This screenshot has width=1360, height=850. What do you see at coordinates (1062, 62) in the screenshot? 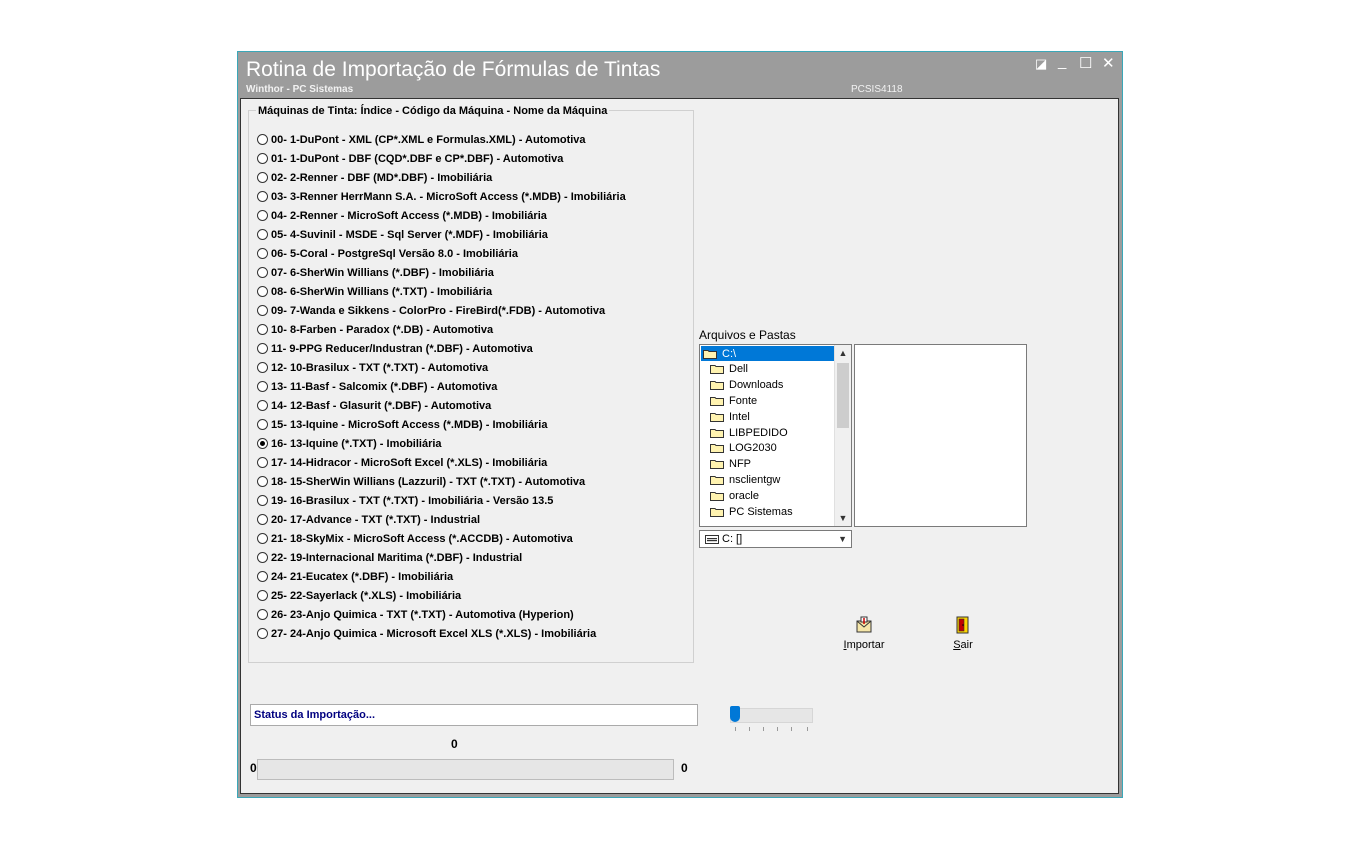
I see `minimize-button: _` at bounding box center [1062, 62].